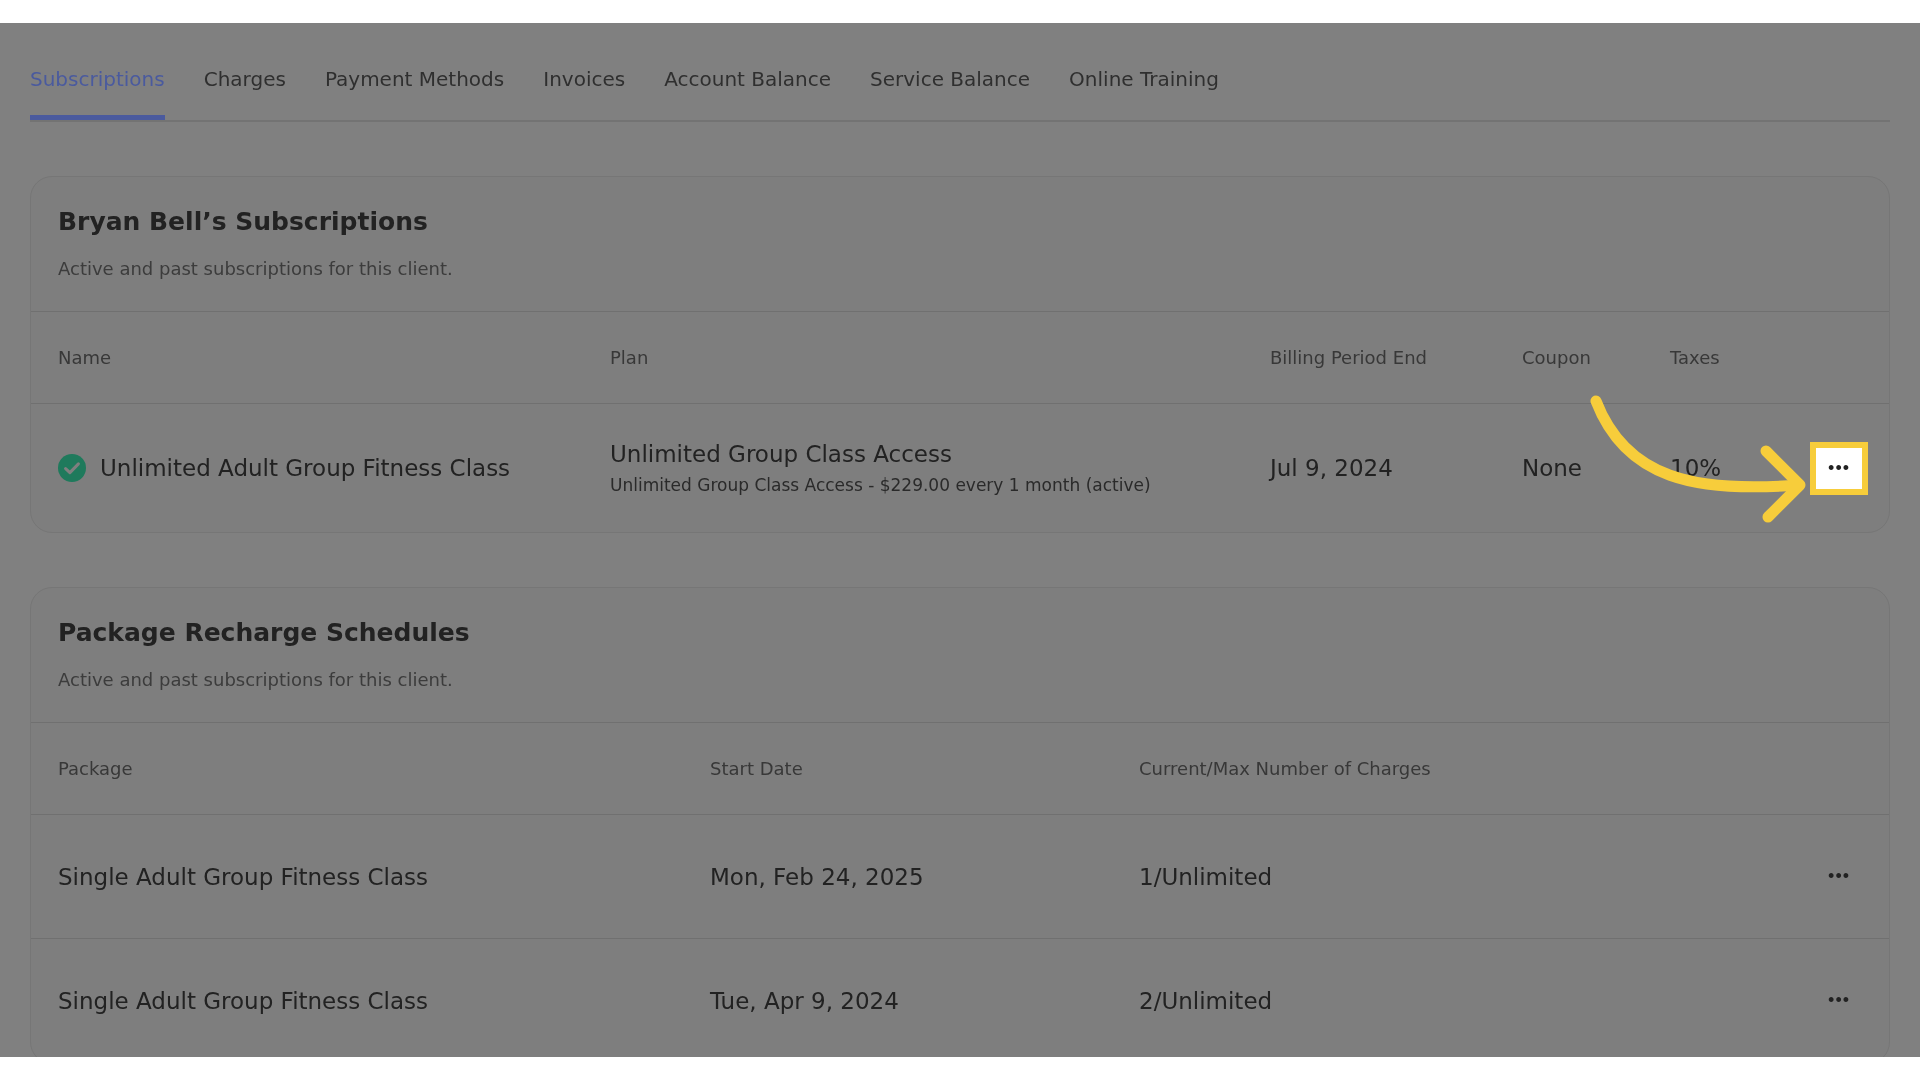 The width and height of the screenshot is (1920, 1080). What do you see at coordinates (243, 221) in the screenshot?
I see `card-title: Bryan Bell’s Subscriptions` at bounding box center [243, 221].